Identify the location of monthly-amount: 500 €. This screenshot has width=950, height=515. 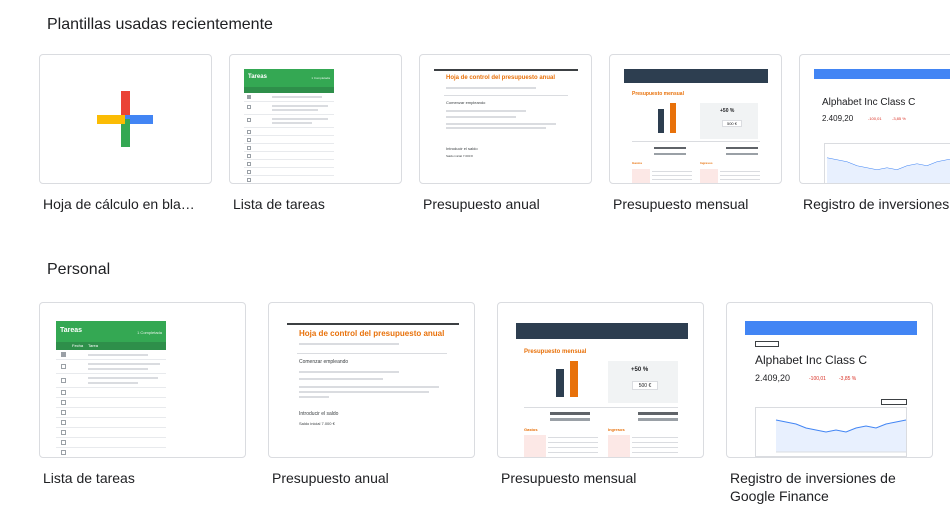
(732, 123).